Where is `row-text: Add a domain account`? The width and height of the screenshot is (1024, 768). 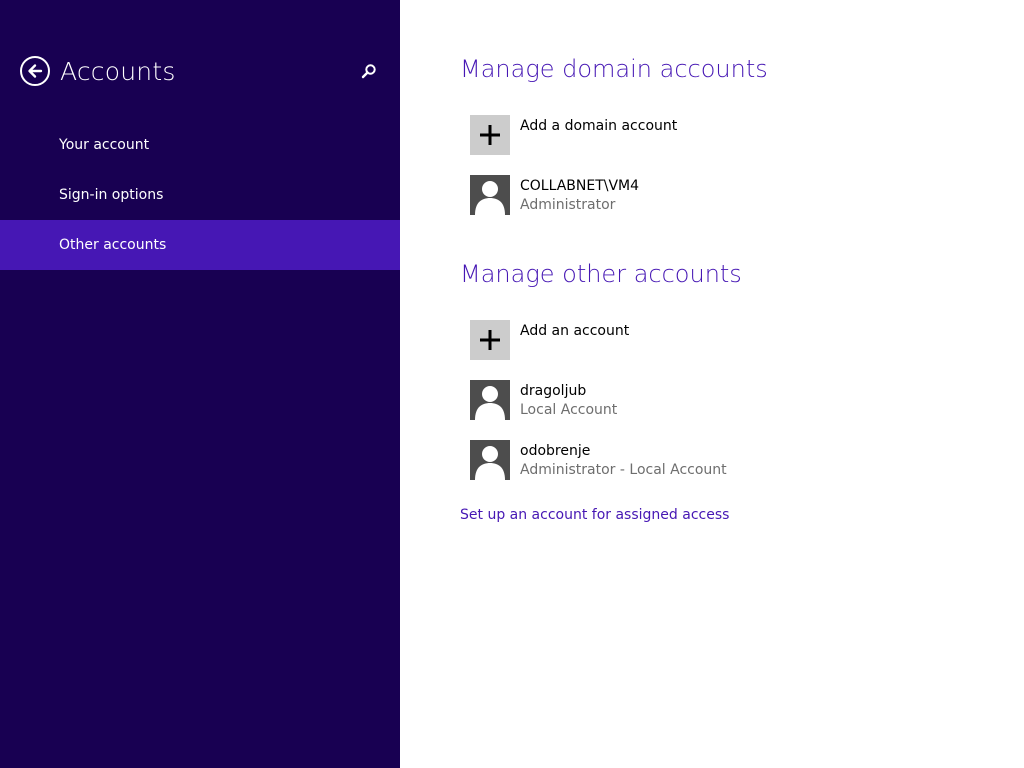
row-text: Add a domain account is located at coordinates (598, 125).